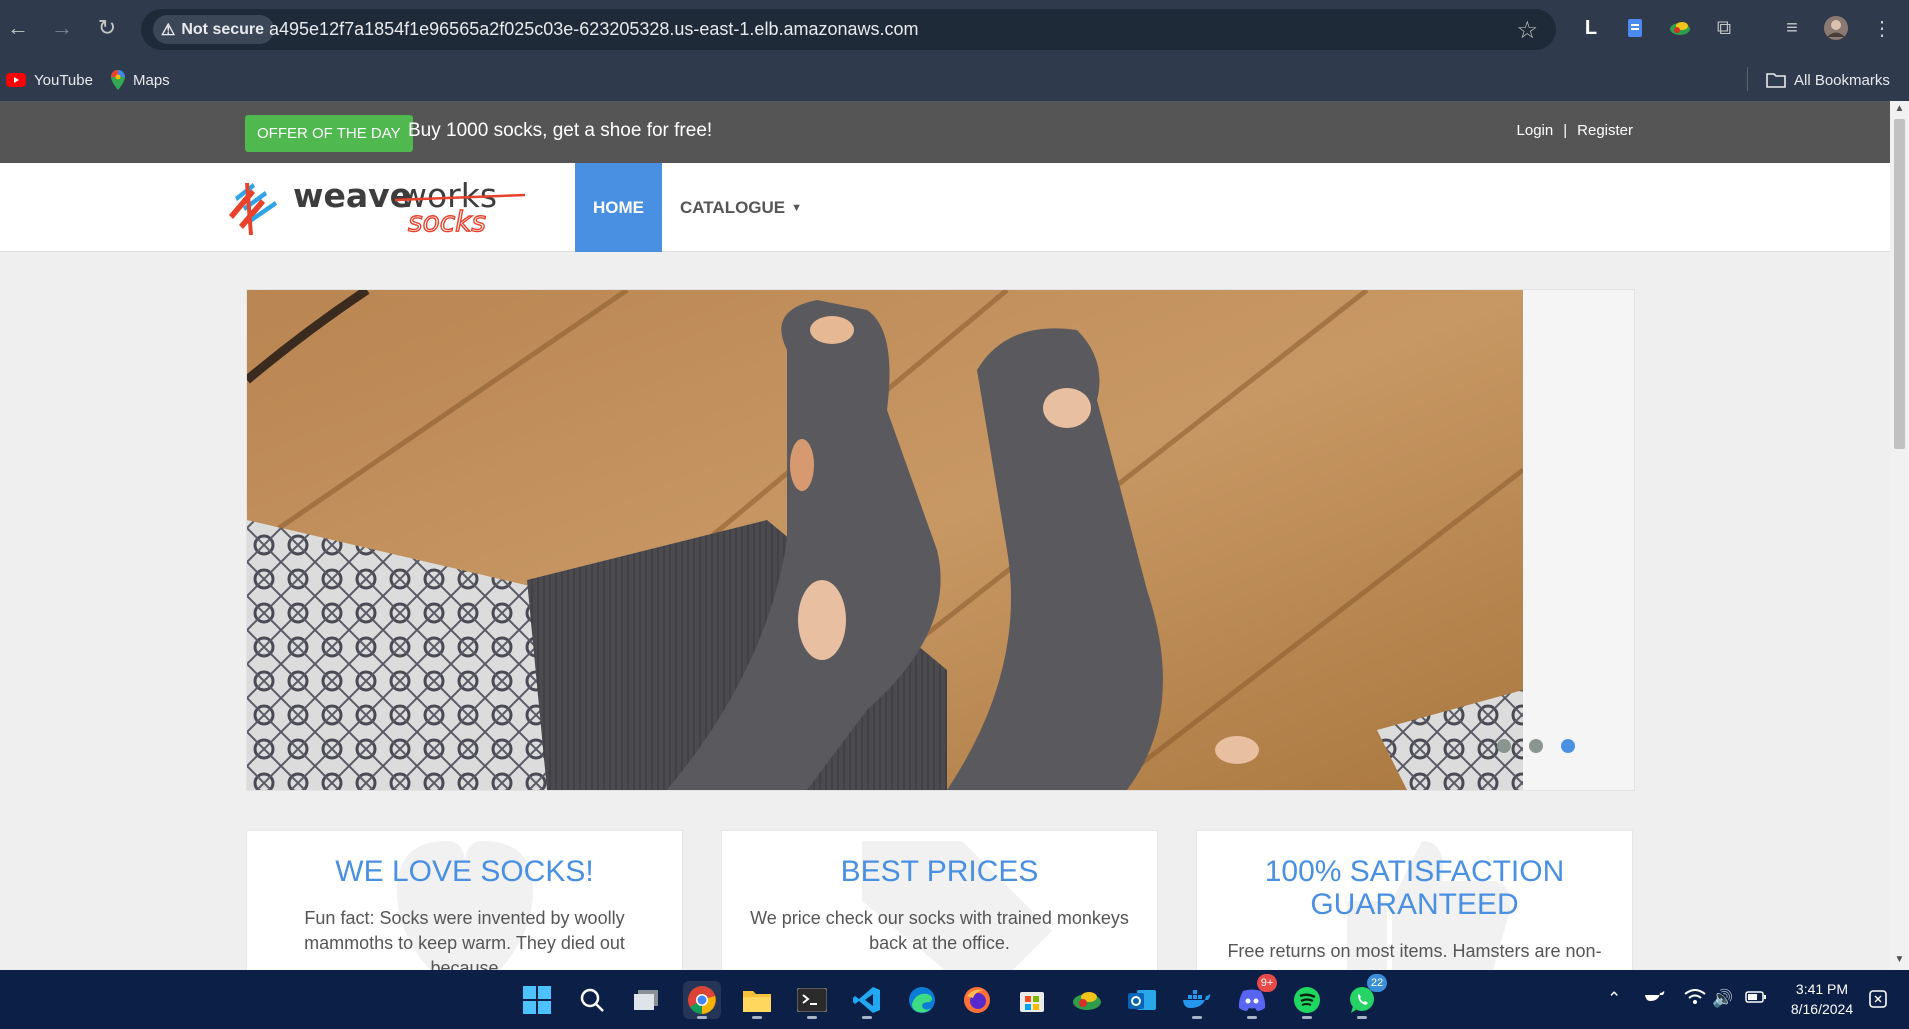  Describe the element at coordinates (1722, 999) in the screenshot. I see `volume-icon: 🔊` at that location.